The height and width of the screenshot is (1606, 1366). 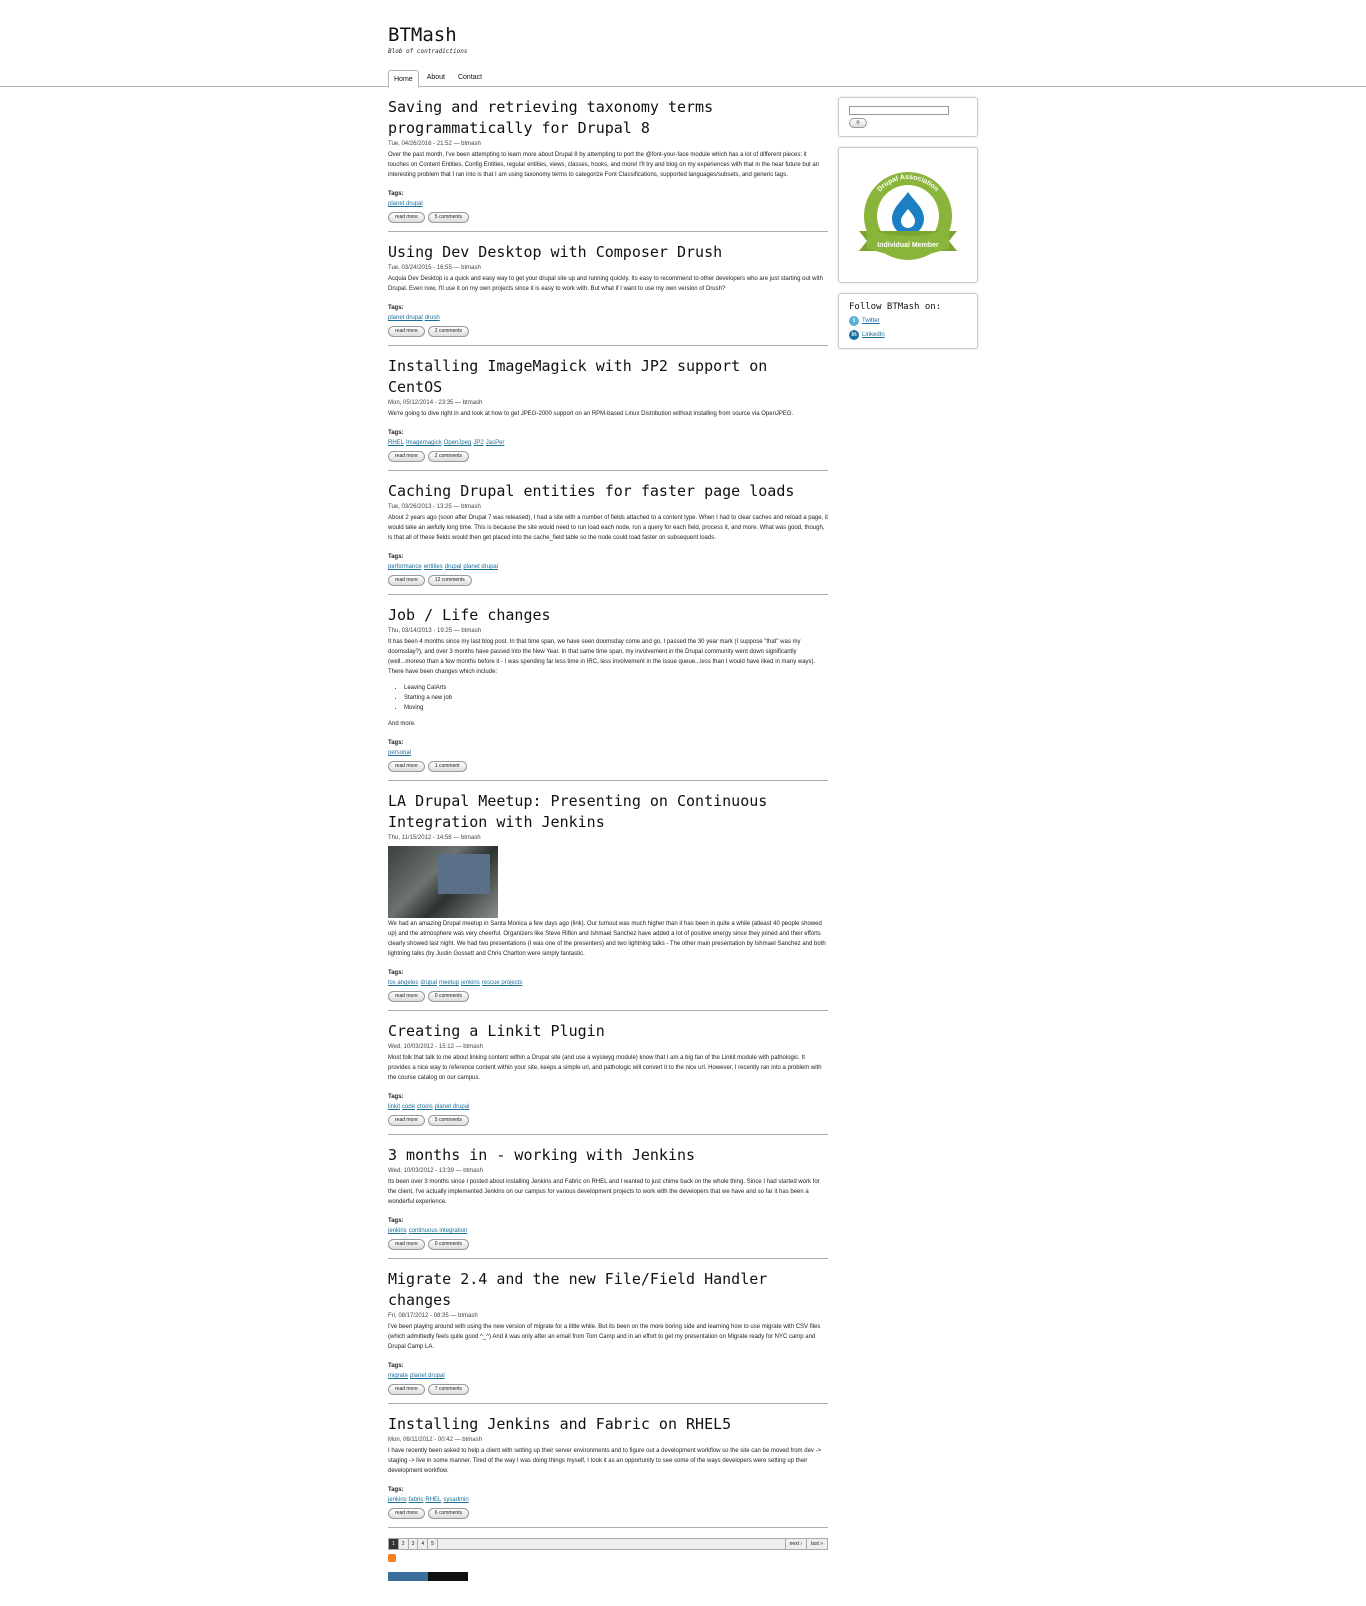 What do you see at coordinates (394, 1107) in the screenshot?
I see `tag-link: linkit` at bounding box center [394, 1107].